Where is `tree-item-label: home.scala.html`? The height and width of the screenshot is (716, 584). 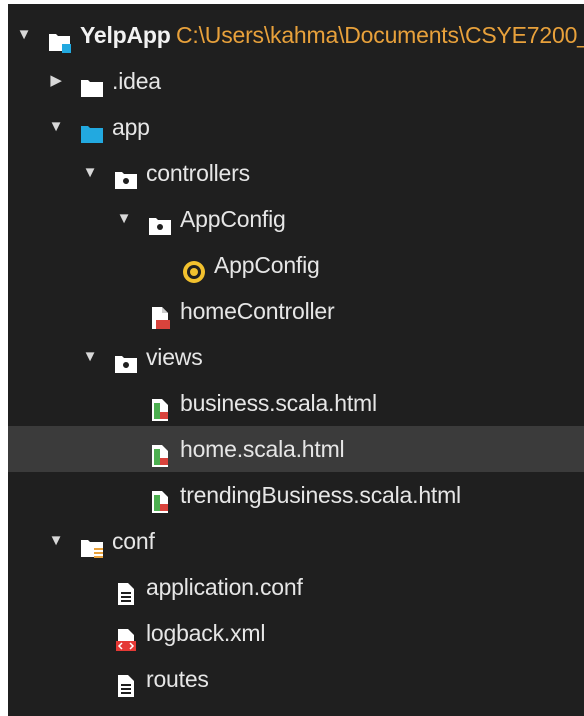
tree-item-label: home.scala.html is located at coordinates (262, 449).